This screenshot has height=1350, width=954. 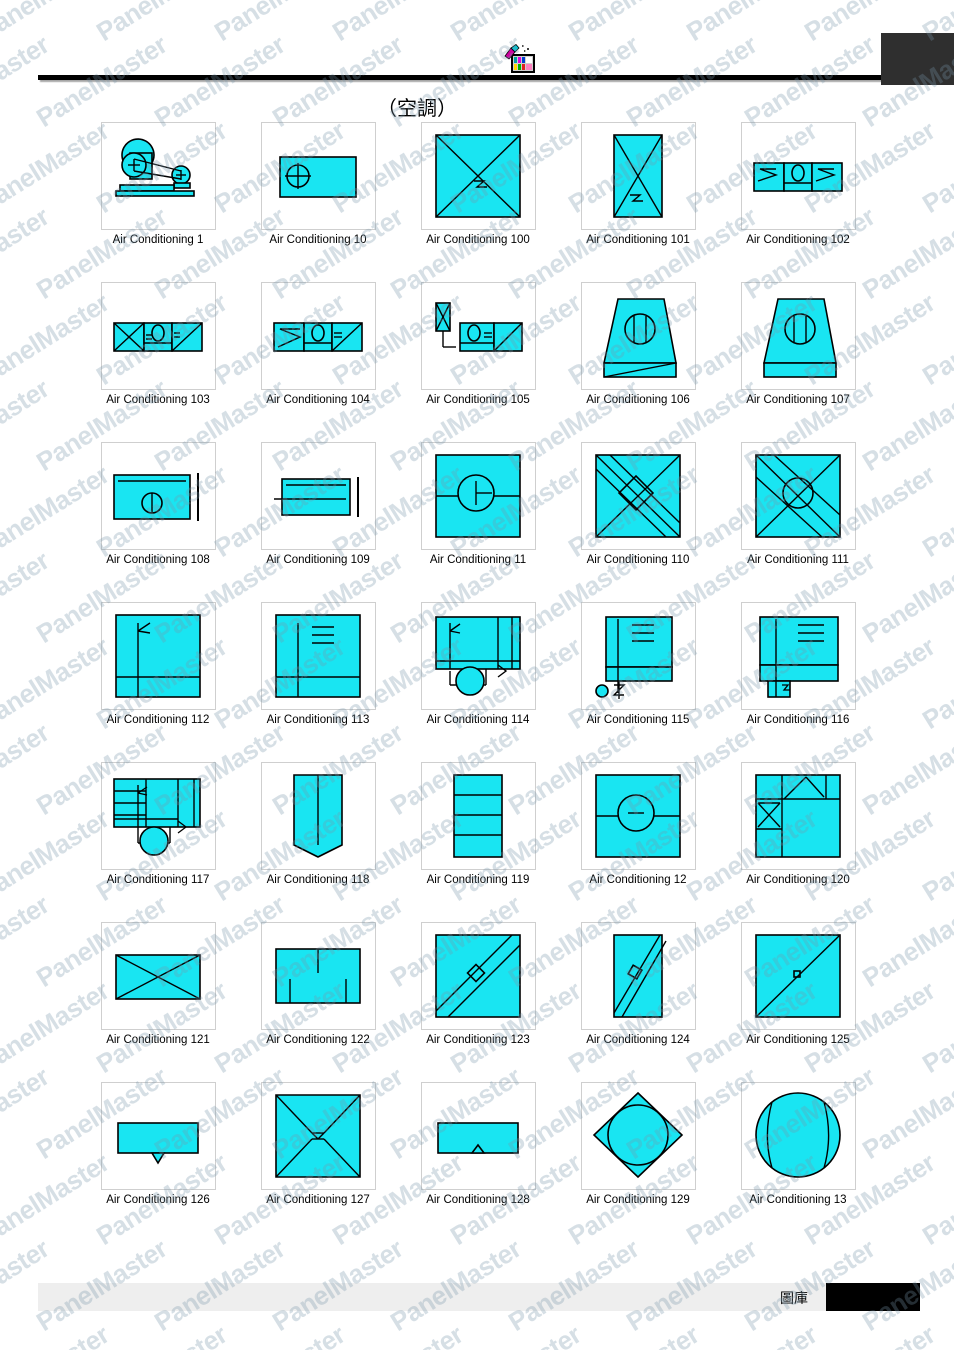 What do you see at coordinates (638, 336) in the screenshot?
I see `trapezoid-circle-base-slant-icon` at bounding box center [638, 336].